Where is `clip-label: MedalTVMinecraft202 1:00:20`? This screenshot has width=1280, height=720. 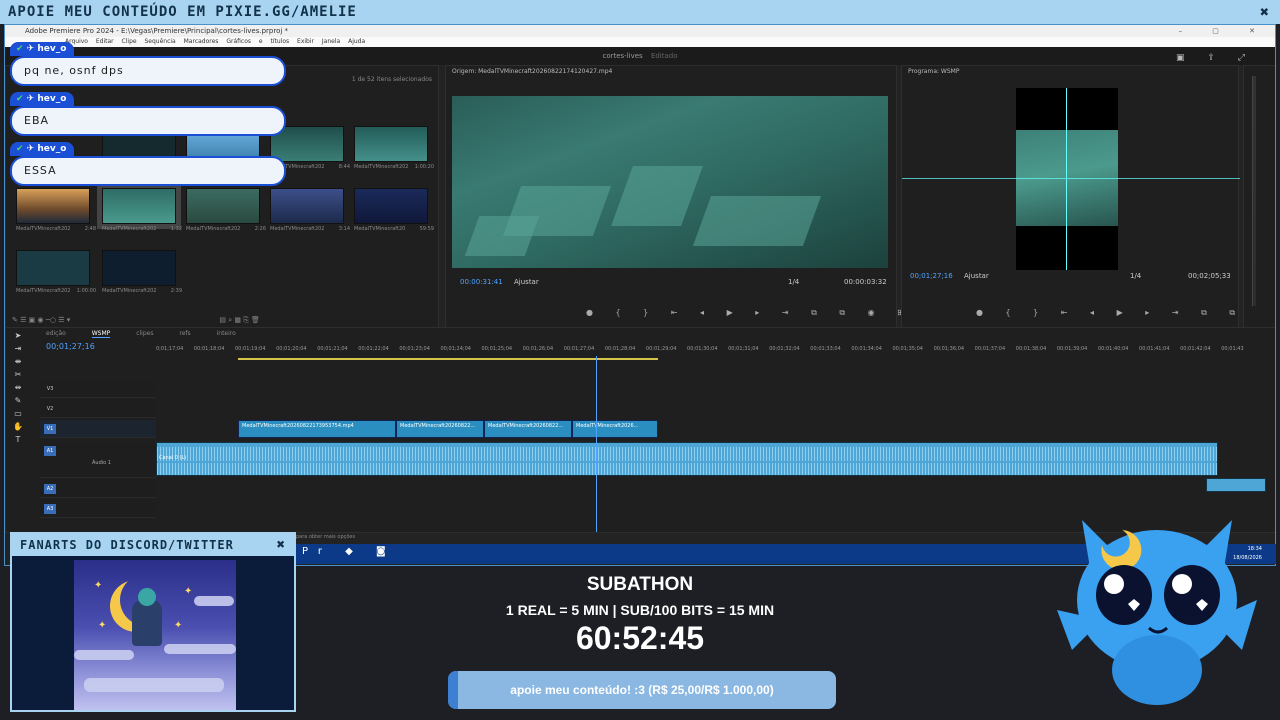
clip-label: MedalTVMinecraft202 1:00:20 is located at coordinates (394, 167).